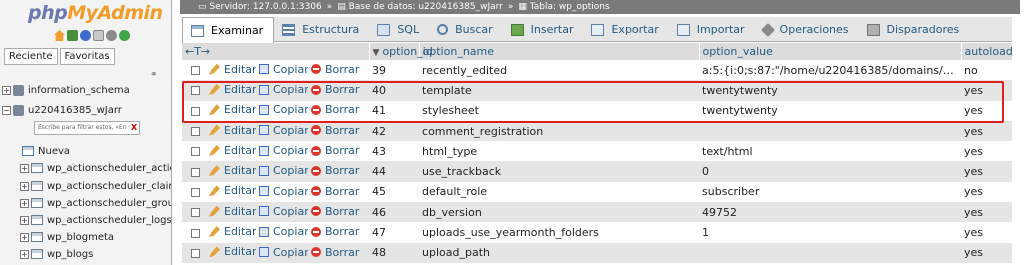 The width and height of the screenshot is (1024, 265). Describe the element at coordinates (85, 35) in the screenshot. I see `help-icon` at that location.